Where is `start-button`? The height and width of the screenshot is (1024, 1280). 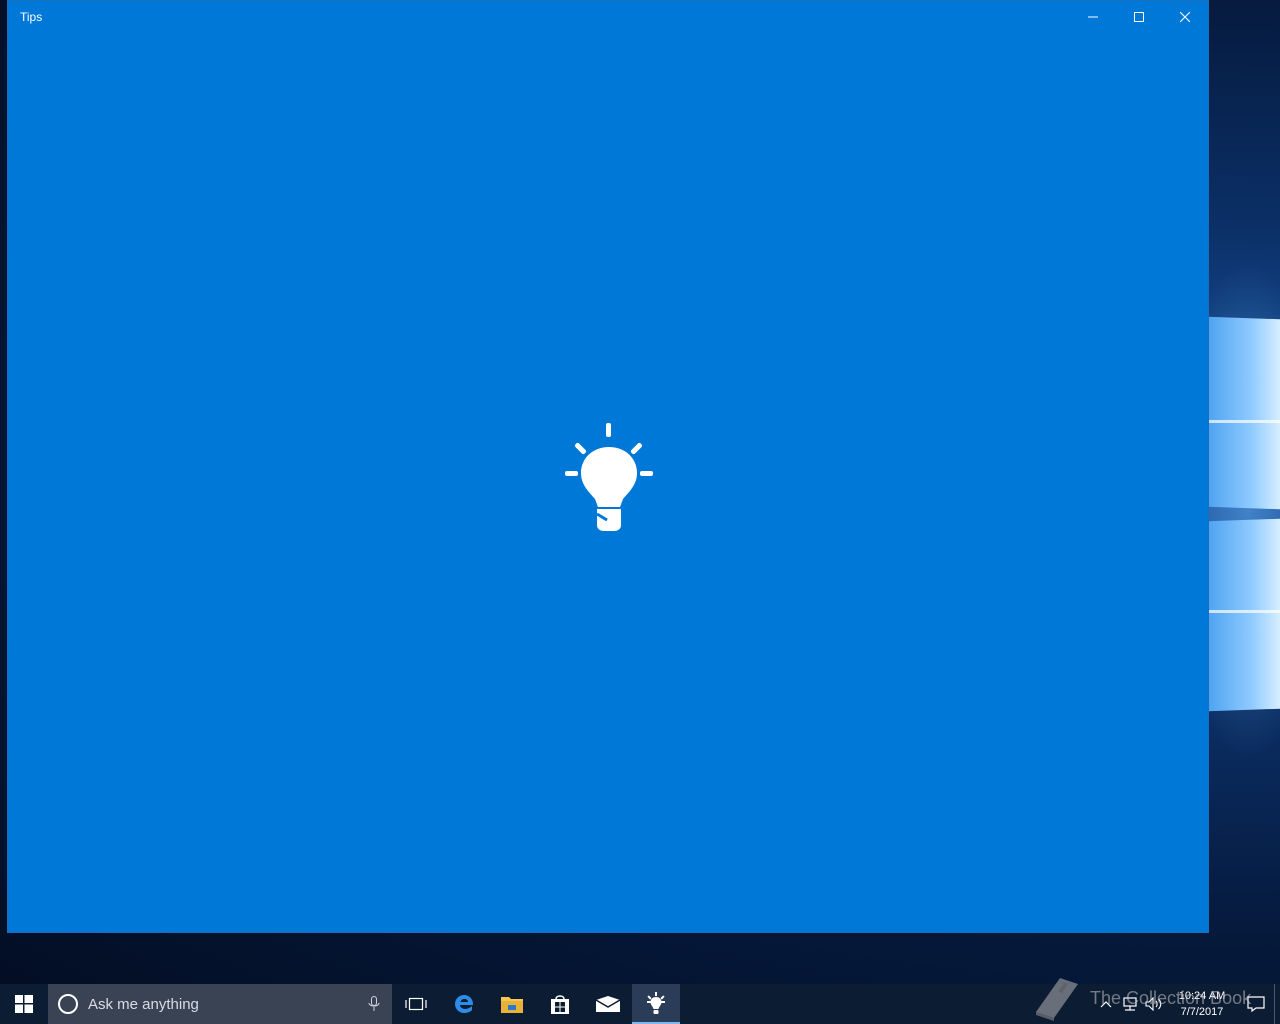
start-button is located at coordinates (24, 1004).